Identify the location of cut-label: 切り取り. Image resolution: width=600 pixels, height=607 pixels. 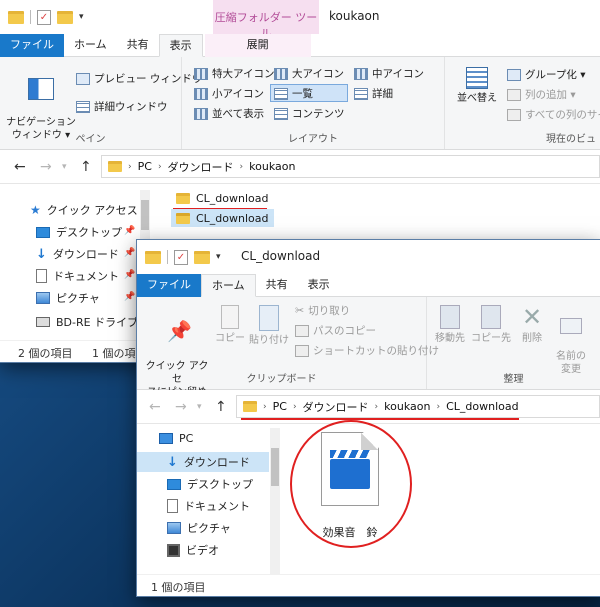
(329, 311).